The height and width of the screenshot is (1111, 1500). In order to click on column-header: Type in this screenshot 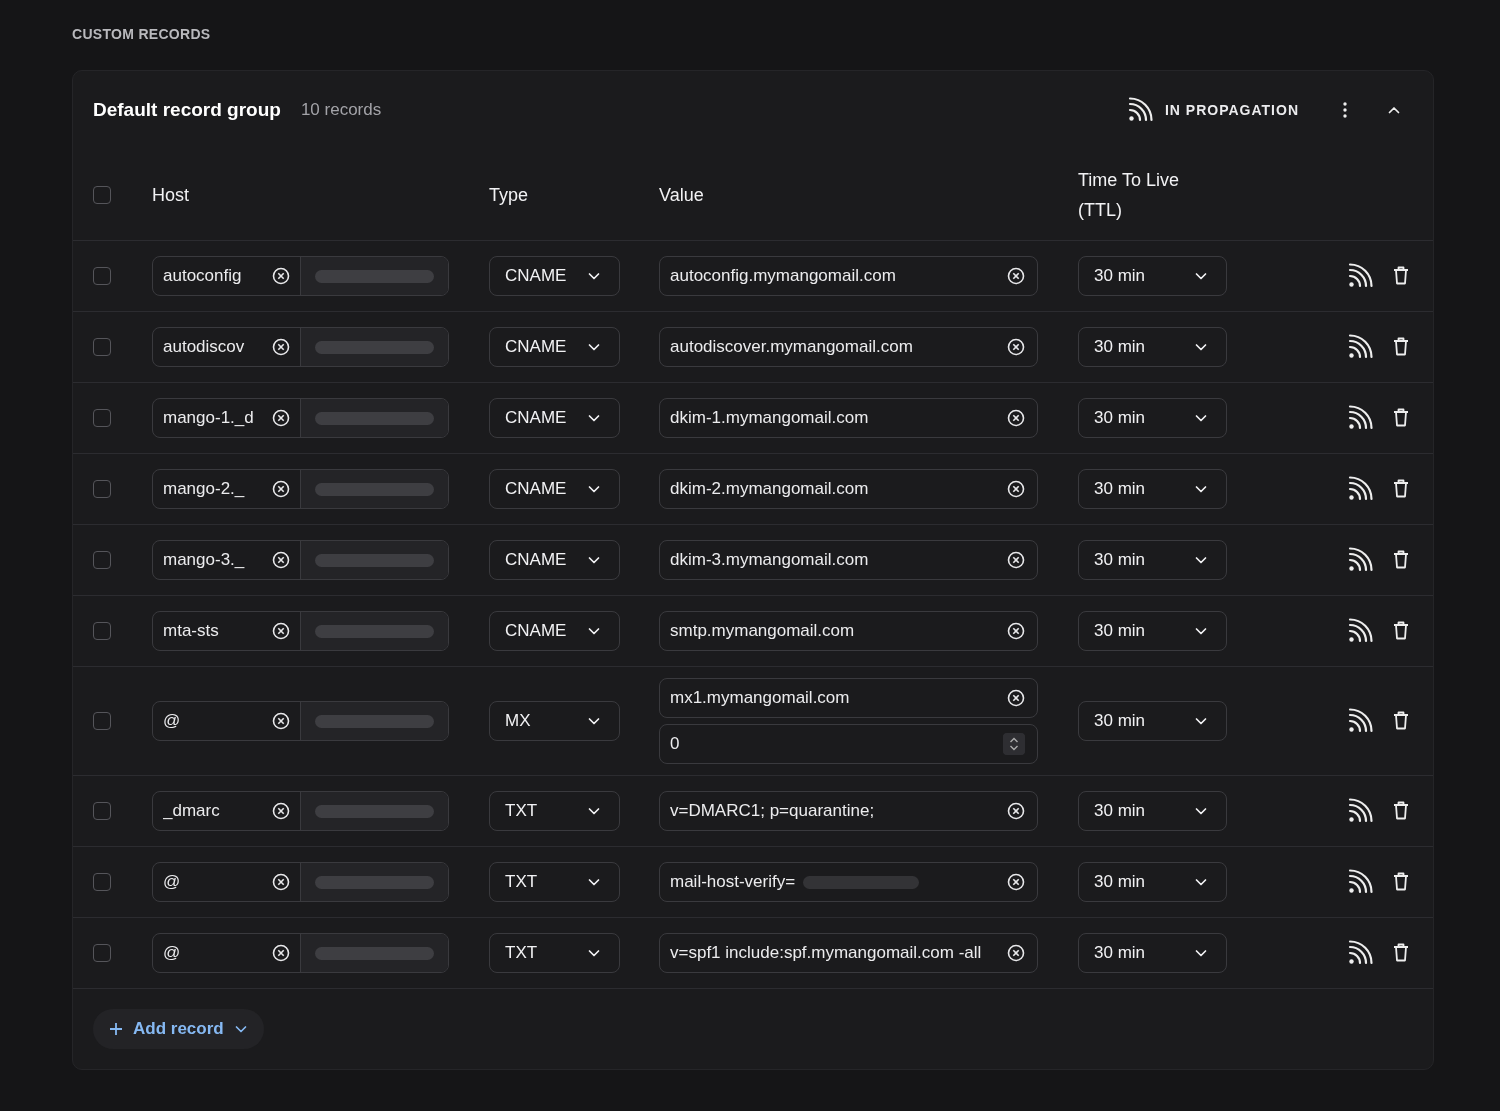, I will do `click(509, 195)`.